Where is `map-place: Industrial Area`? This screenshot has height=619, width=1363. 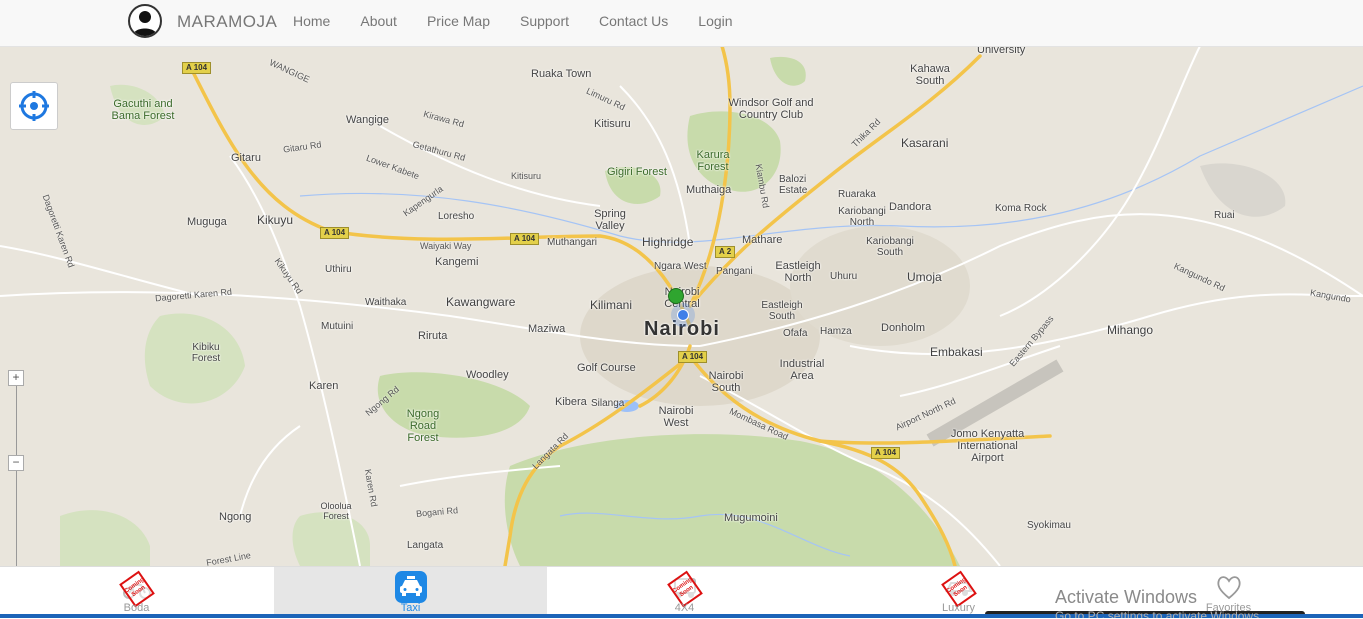
map-place: Industrial Area is located at coordinates (802, 370).